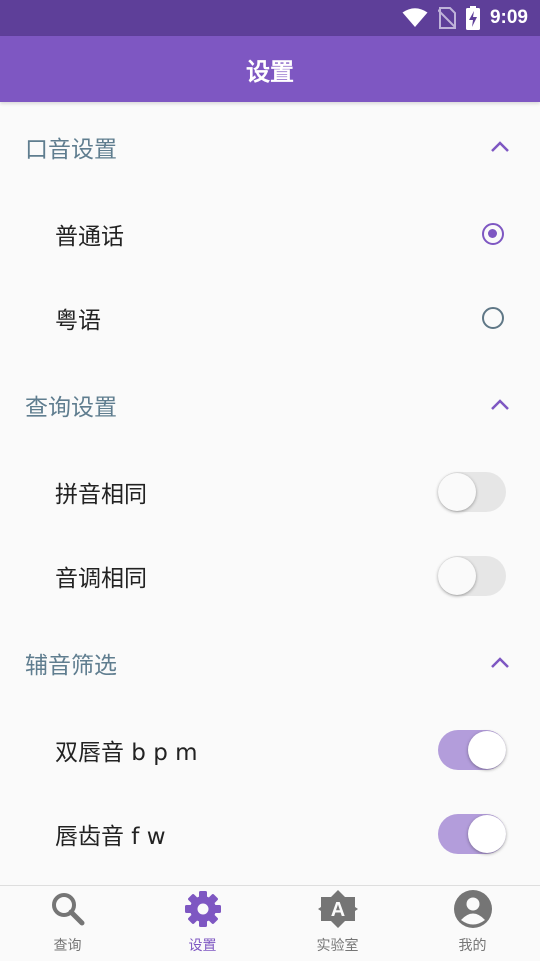 The width and height of the screenshot is (540, 961). I want to click on option-label: 双唇音 b p m, so click(126, 753).